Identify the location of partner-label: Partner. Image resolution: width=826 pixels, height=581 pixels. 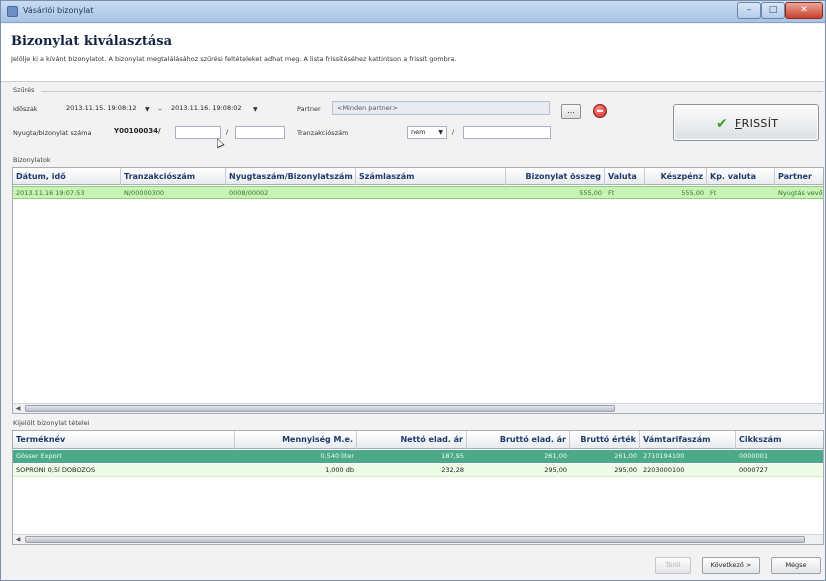
(309, 109).